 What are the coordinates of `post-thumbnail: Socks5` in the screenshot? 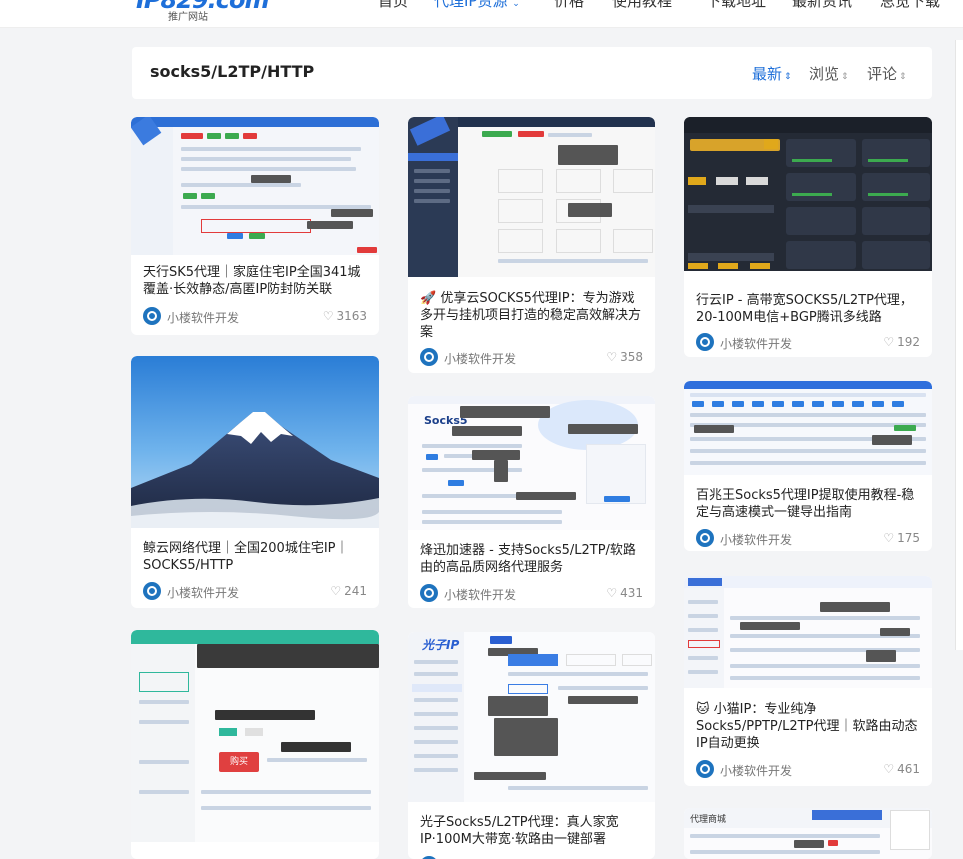 It's located at (531, 463).